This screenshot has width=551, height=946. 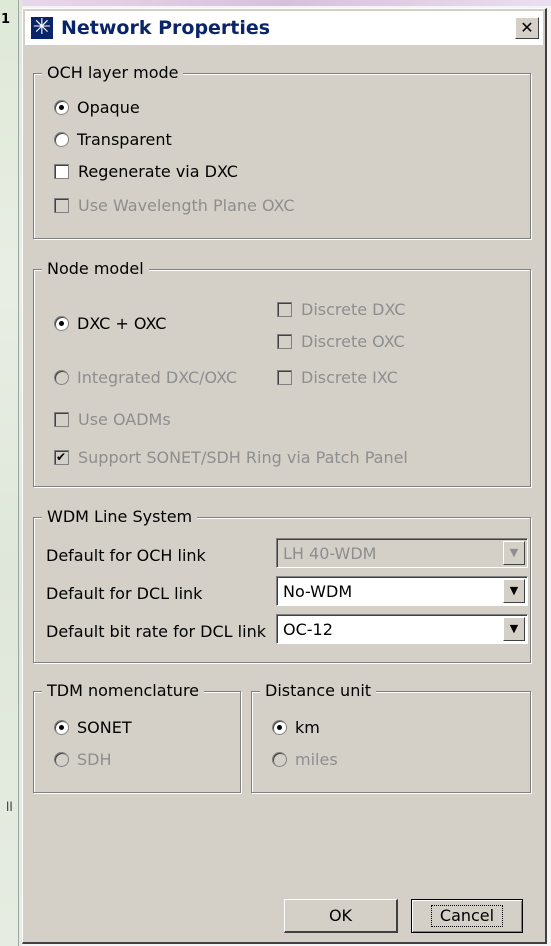 I want to click on node-model-title: Node model, so click(x=95, y=268).